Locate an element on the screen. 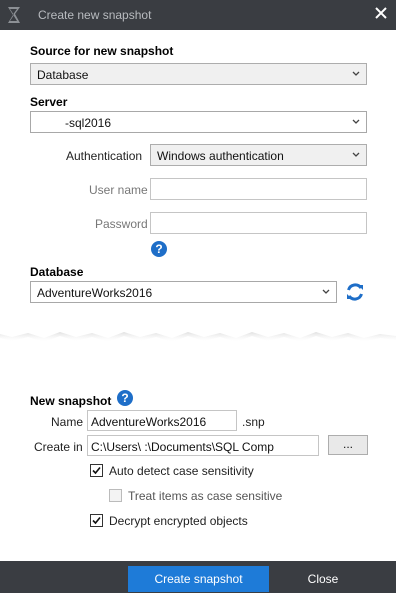 Image resolution: width=396 pixels, height=593 pixels. auto-detect-checkbox is located at coordinates (96, 470).